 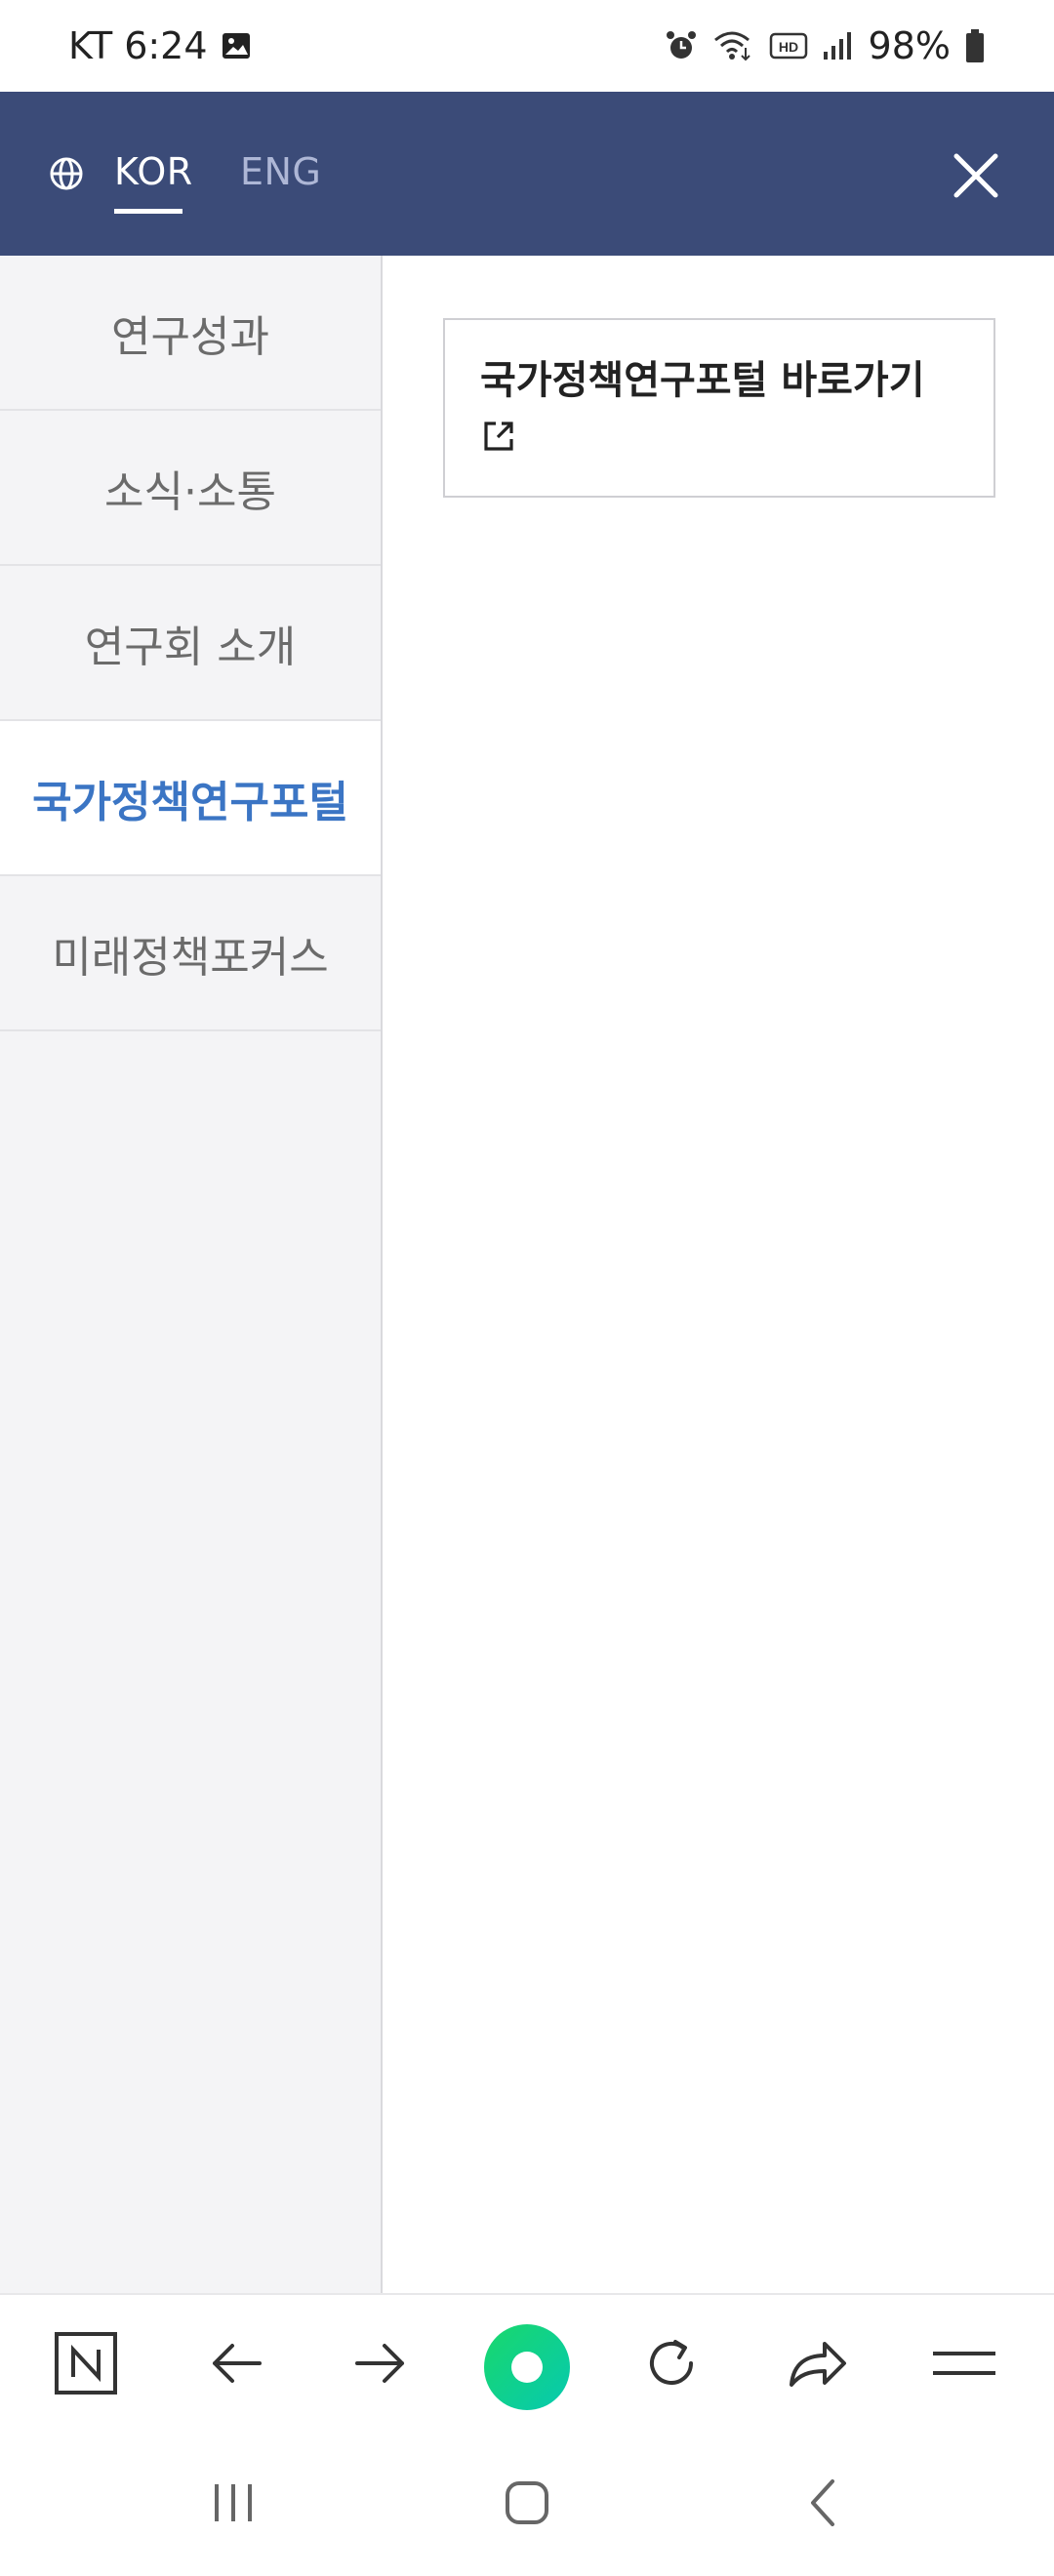 I want to click on menu-item-label: 연구성과, so click(x=190, y=336).